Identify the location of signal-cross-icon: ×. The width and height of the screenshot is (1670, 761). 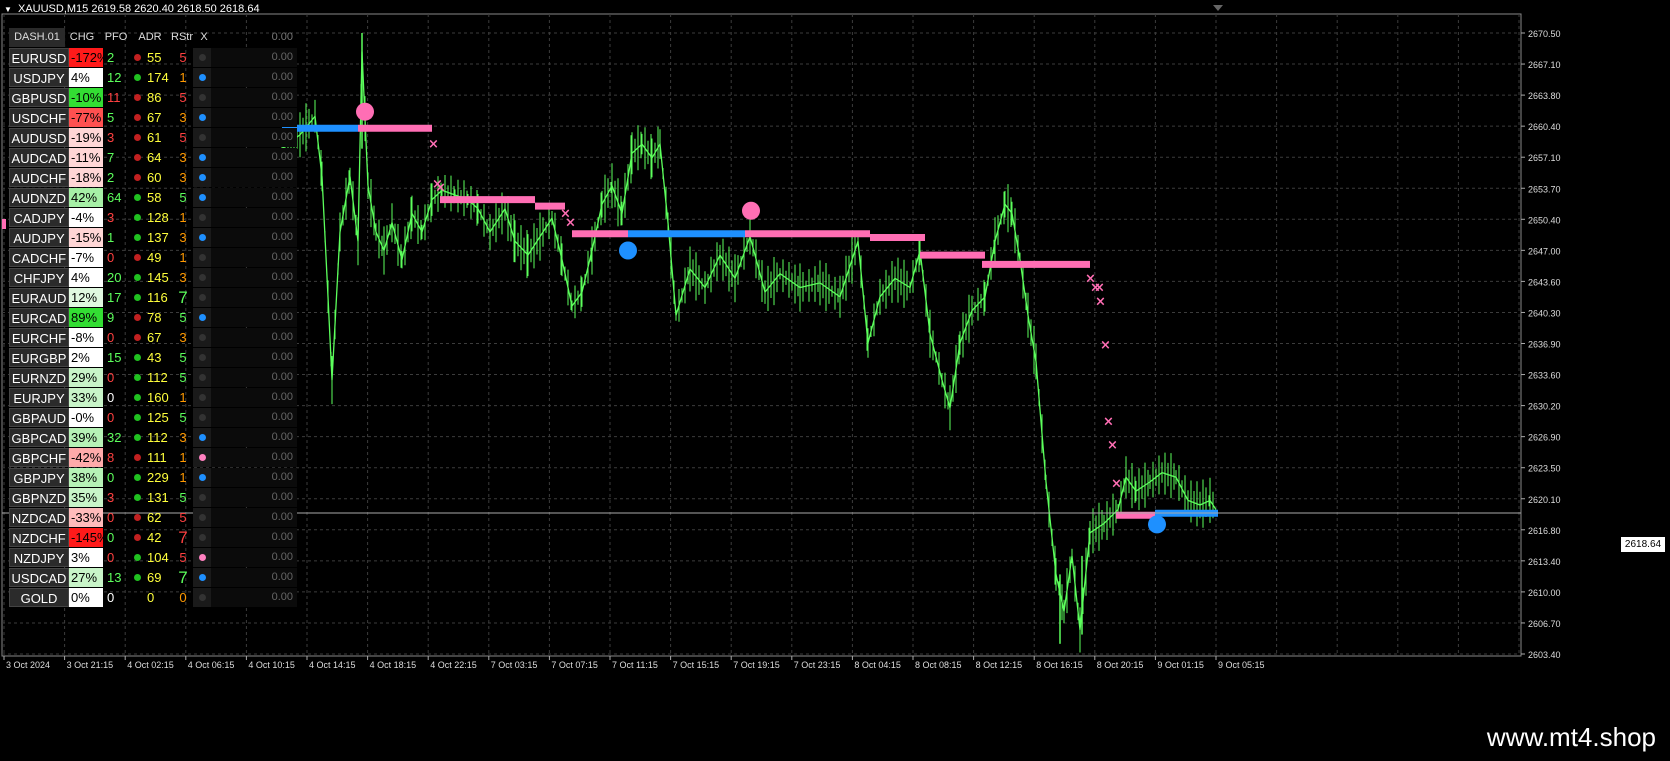
(1105, 345).